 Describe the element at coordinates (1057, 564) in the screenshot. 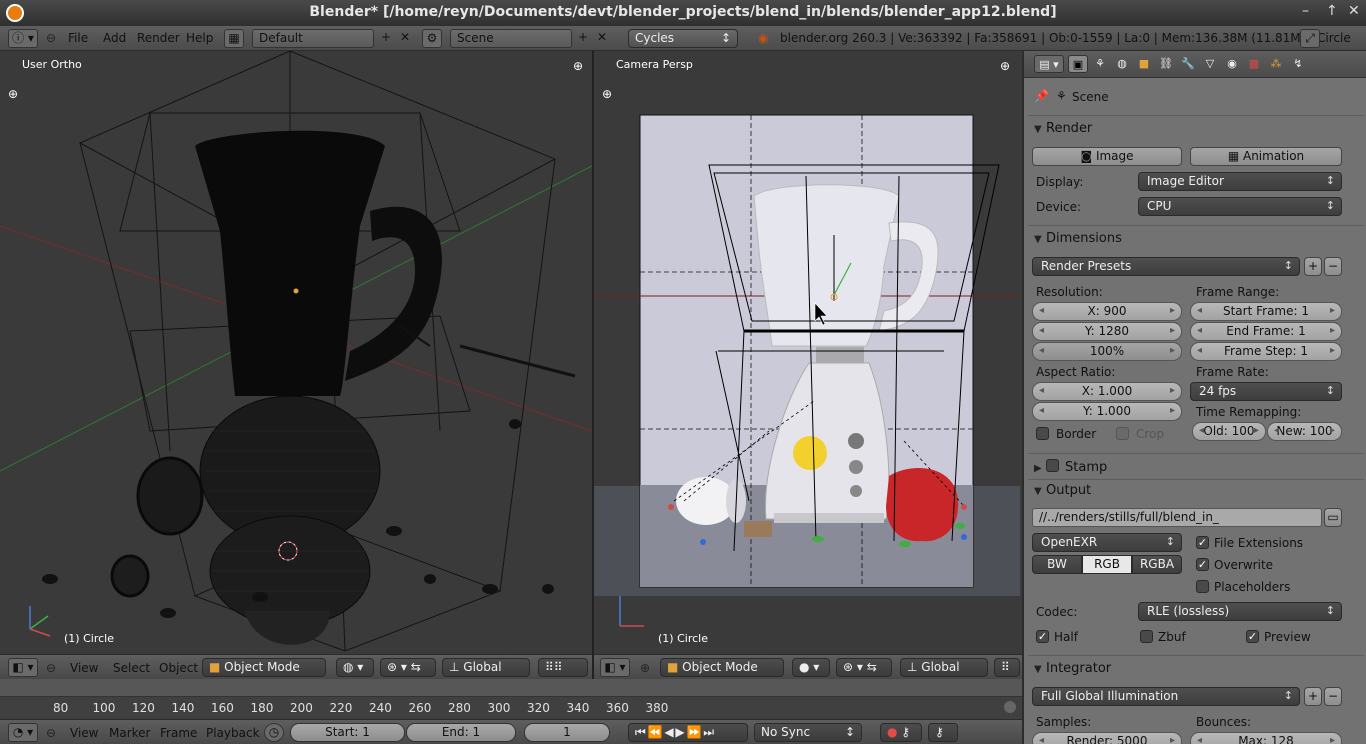

I see `color-mode-bw: BW` at that location.